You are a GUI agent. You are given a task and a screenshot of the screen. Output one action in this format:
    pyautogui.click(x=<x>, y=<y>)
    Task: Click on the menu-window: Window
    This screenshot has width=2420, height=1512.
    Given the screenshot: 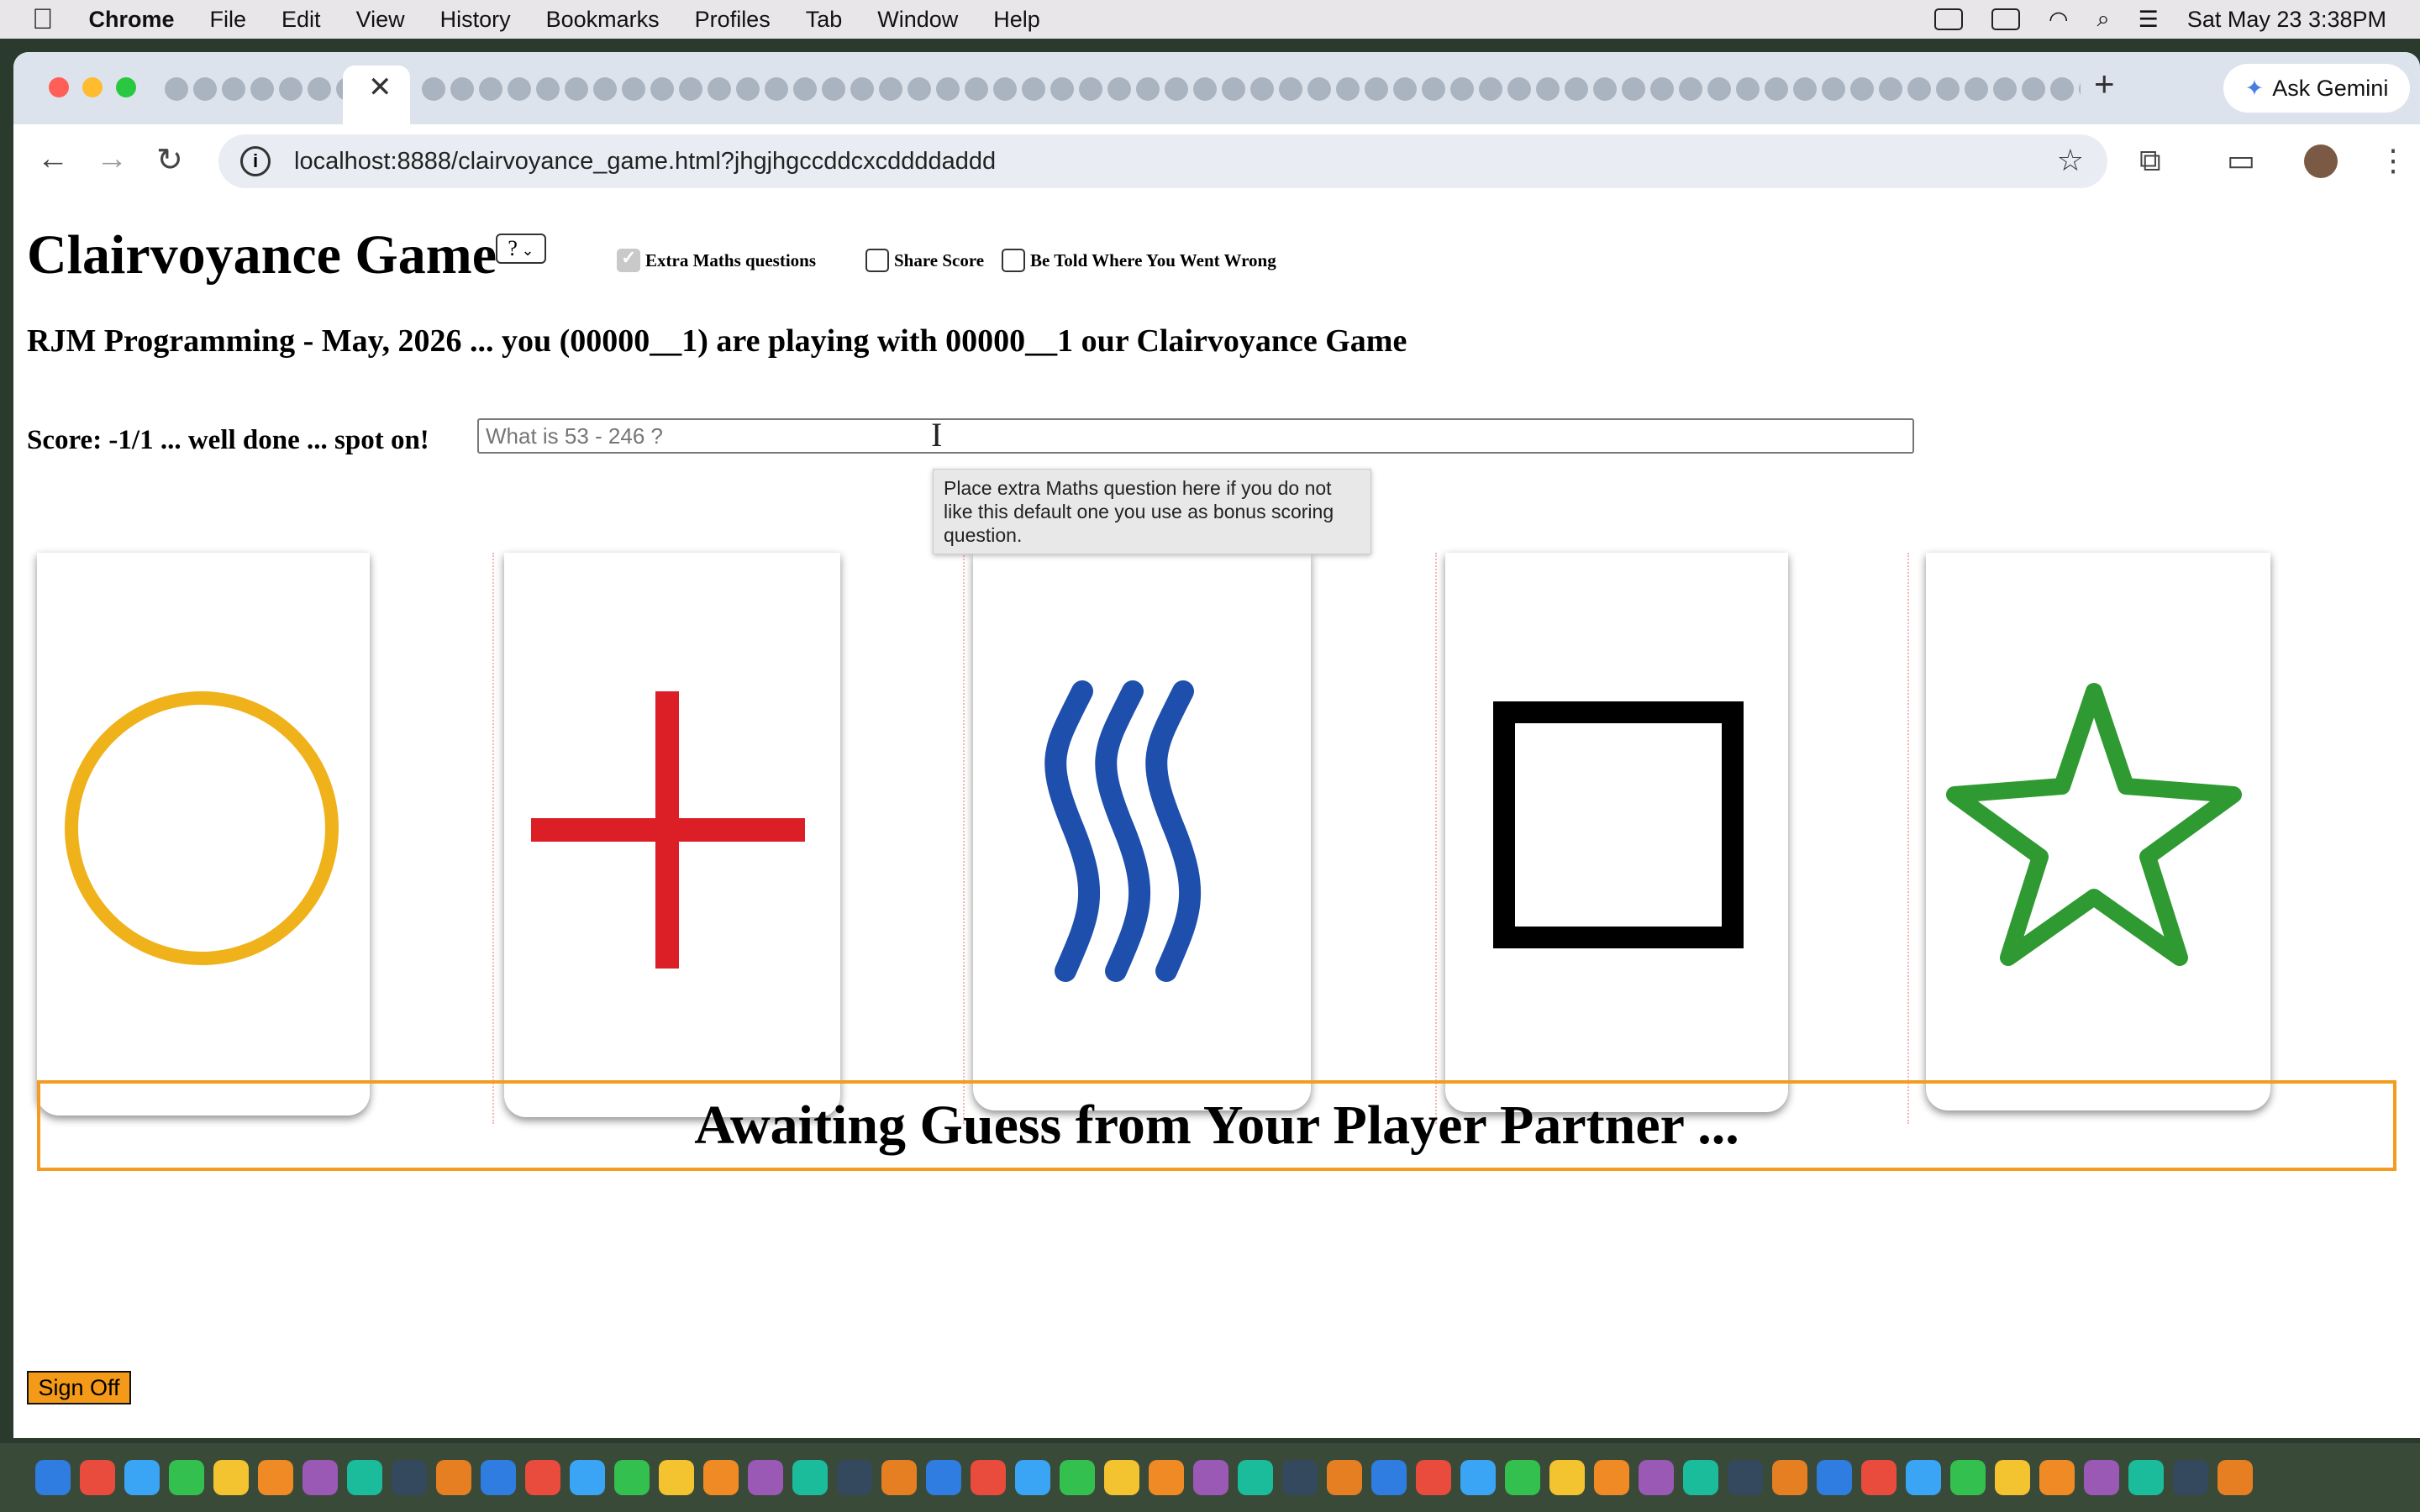 What is the action you would take?
    pyautogui.click(x=917, y=20)
    